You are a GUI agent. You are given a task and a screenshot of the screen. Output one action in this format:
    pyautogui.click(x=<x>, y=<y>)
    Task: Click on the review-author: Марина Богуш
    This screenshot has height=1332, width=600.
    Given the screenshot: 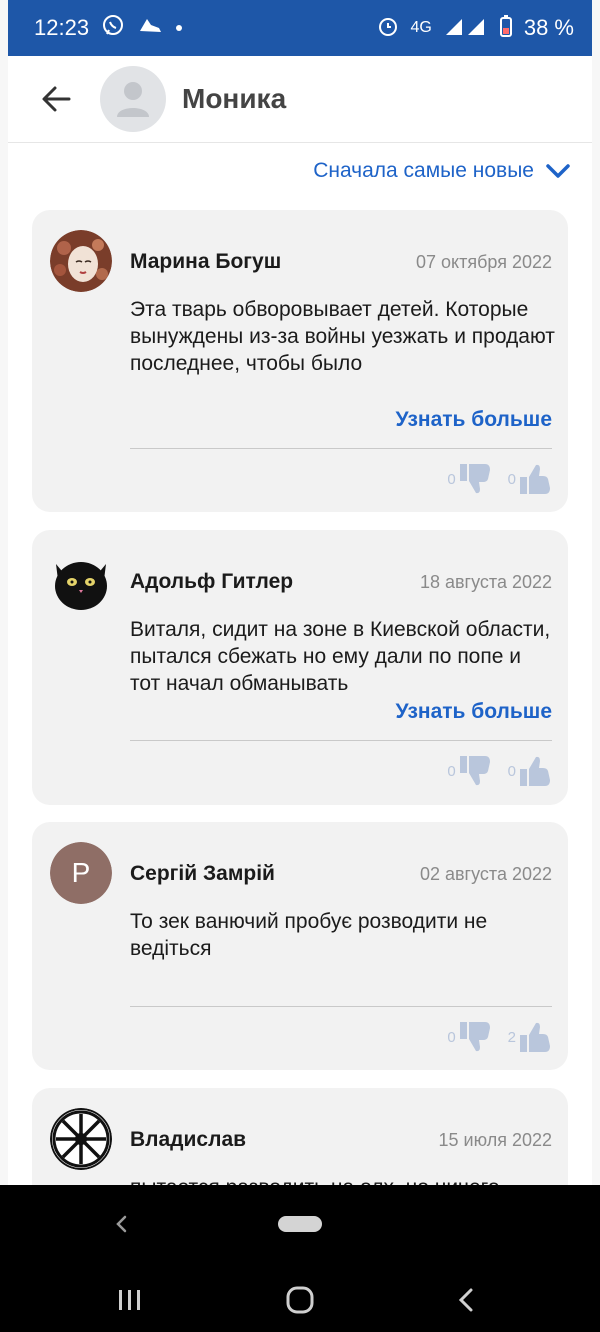 What is the action you would take?
    pyautogui.click(x=206, y=261)
    